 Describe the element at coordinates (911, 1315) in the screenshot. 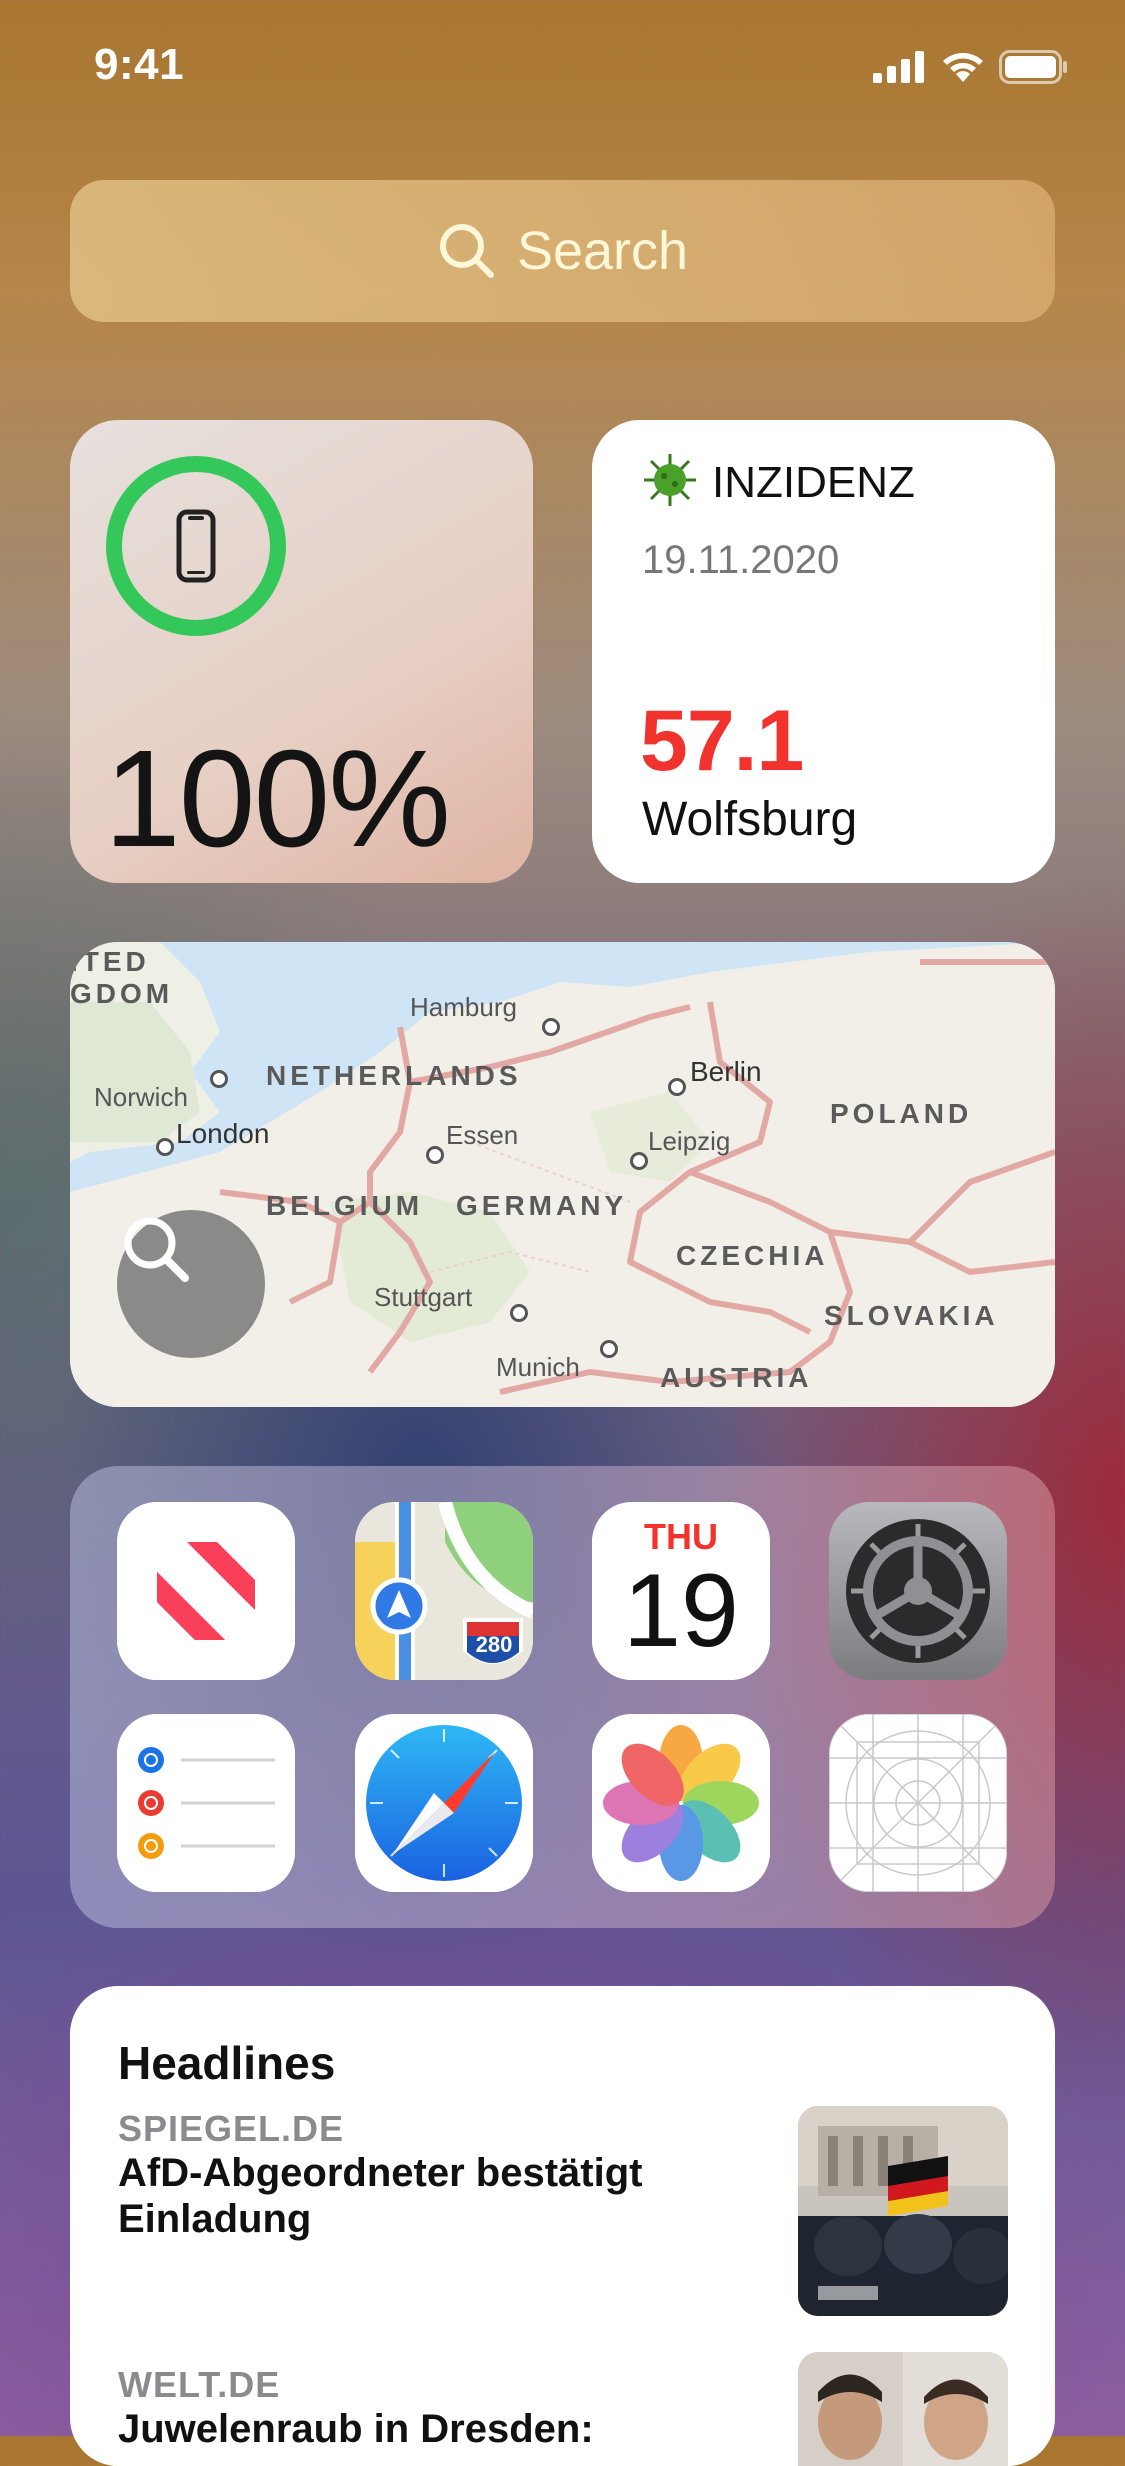

I see `country-label-slovakia: SLOVAKIA` at that location.